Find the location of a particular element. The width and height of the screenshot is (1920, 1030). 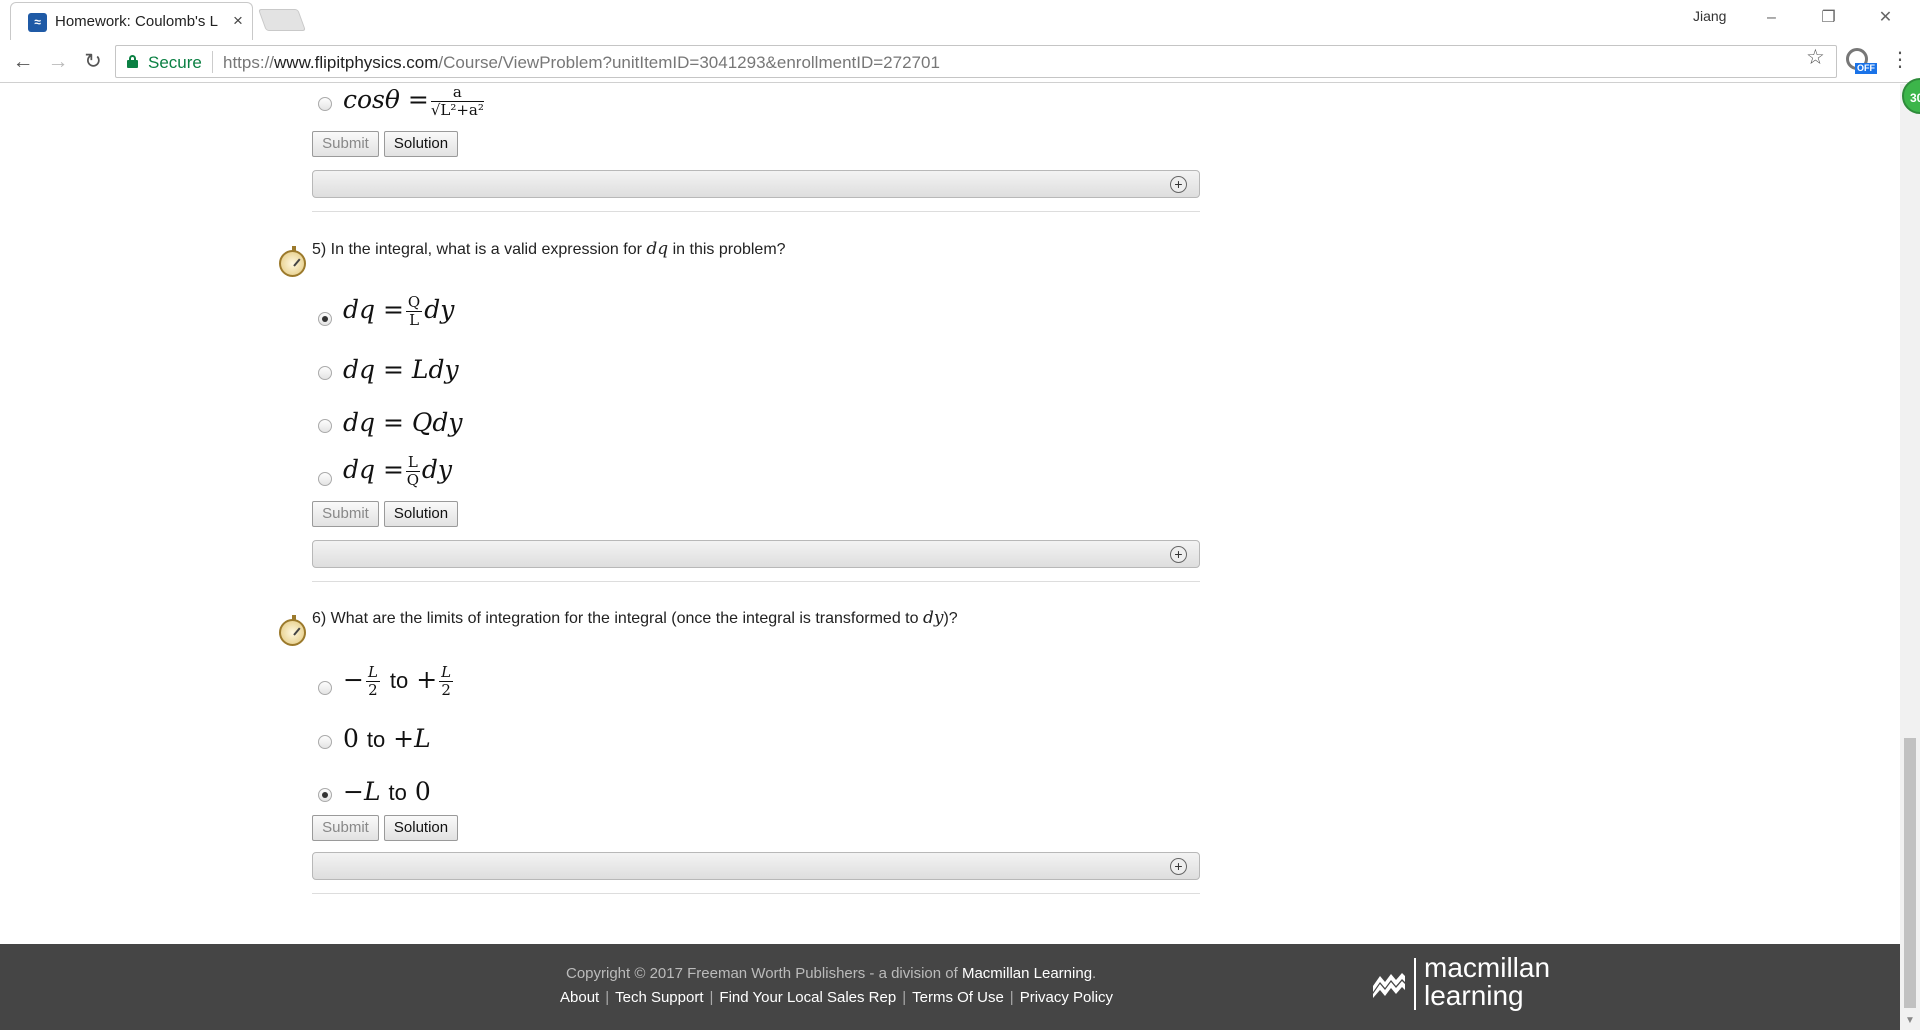

q5-option-1-expression: dq = Q Ldy is located at coordinates (398, 311).